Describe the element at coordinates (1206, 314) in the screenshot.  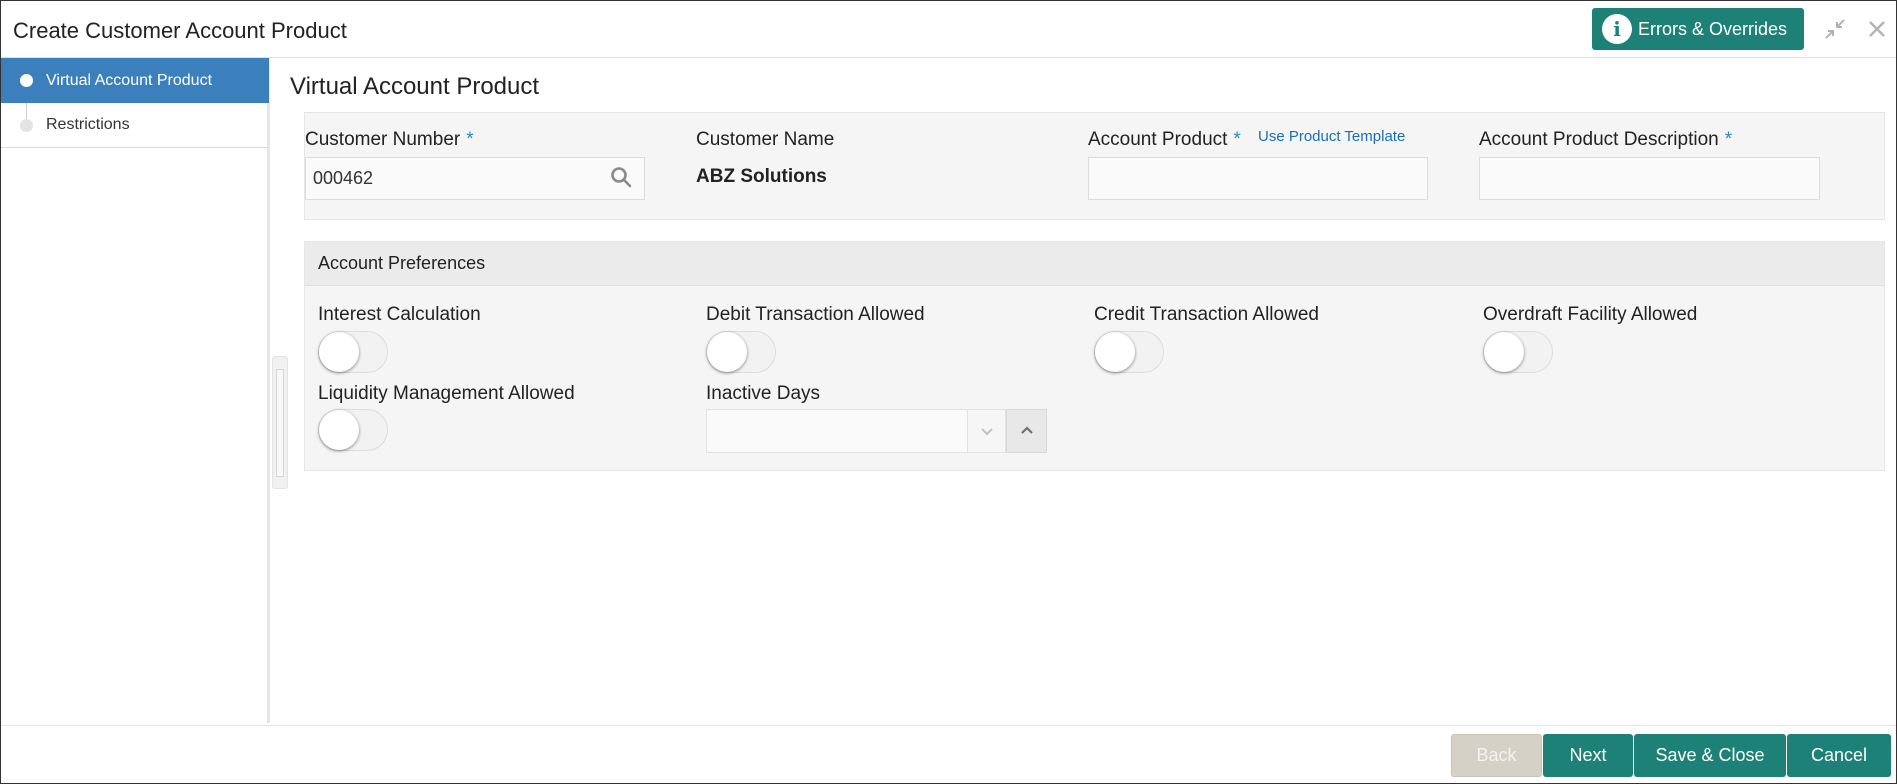
I see `credit-transaction-allowed-label: Credit Transaction Allowed` at that location.